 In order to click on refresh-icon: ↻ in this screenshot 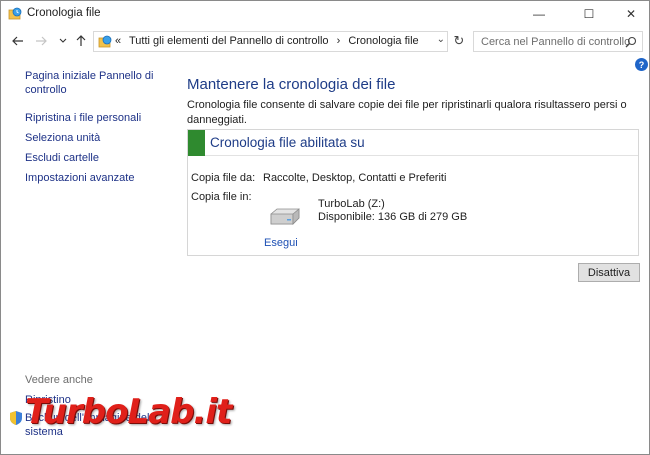, I will do `click(459, 40)`.